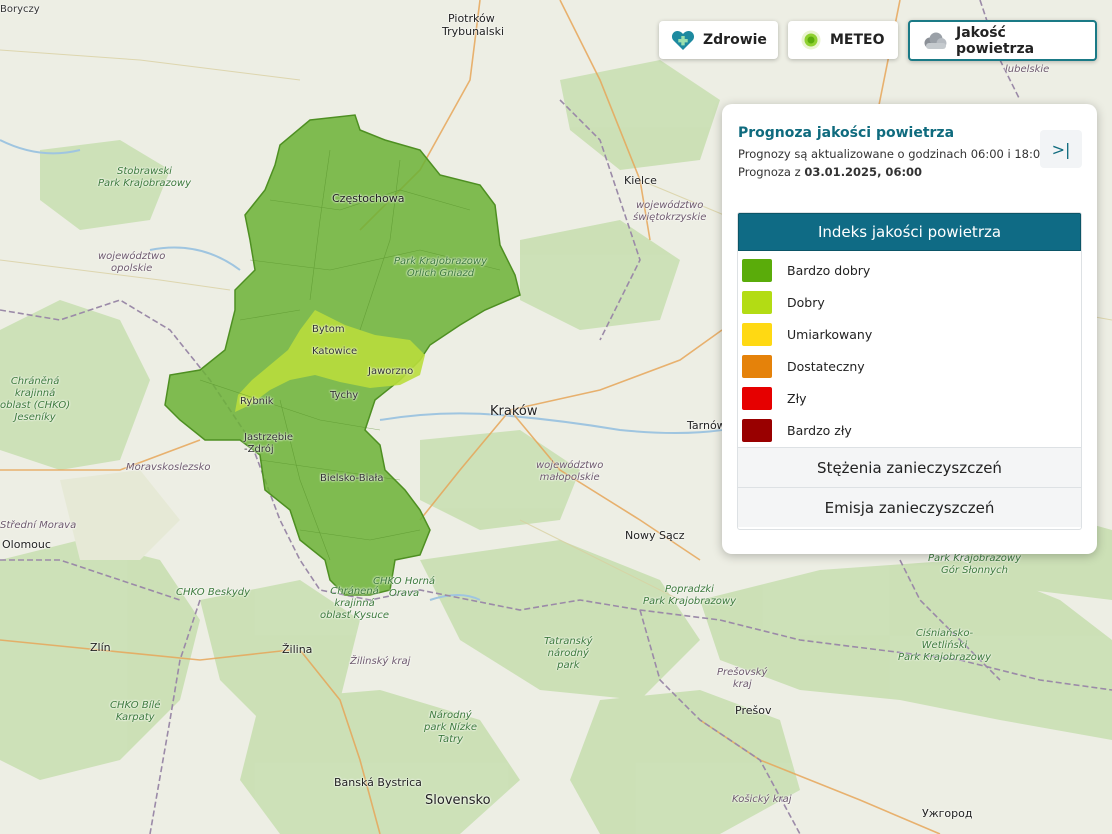 The image size is (1112, 834). Describe the element at coordinates (168, 467) in the screenshot. I see `map-label-moravskoslezsko: Moravskoslezsko` at that location.